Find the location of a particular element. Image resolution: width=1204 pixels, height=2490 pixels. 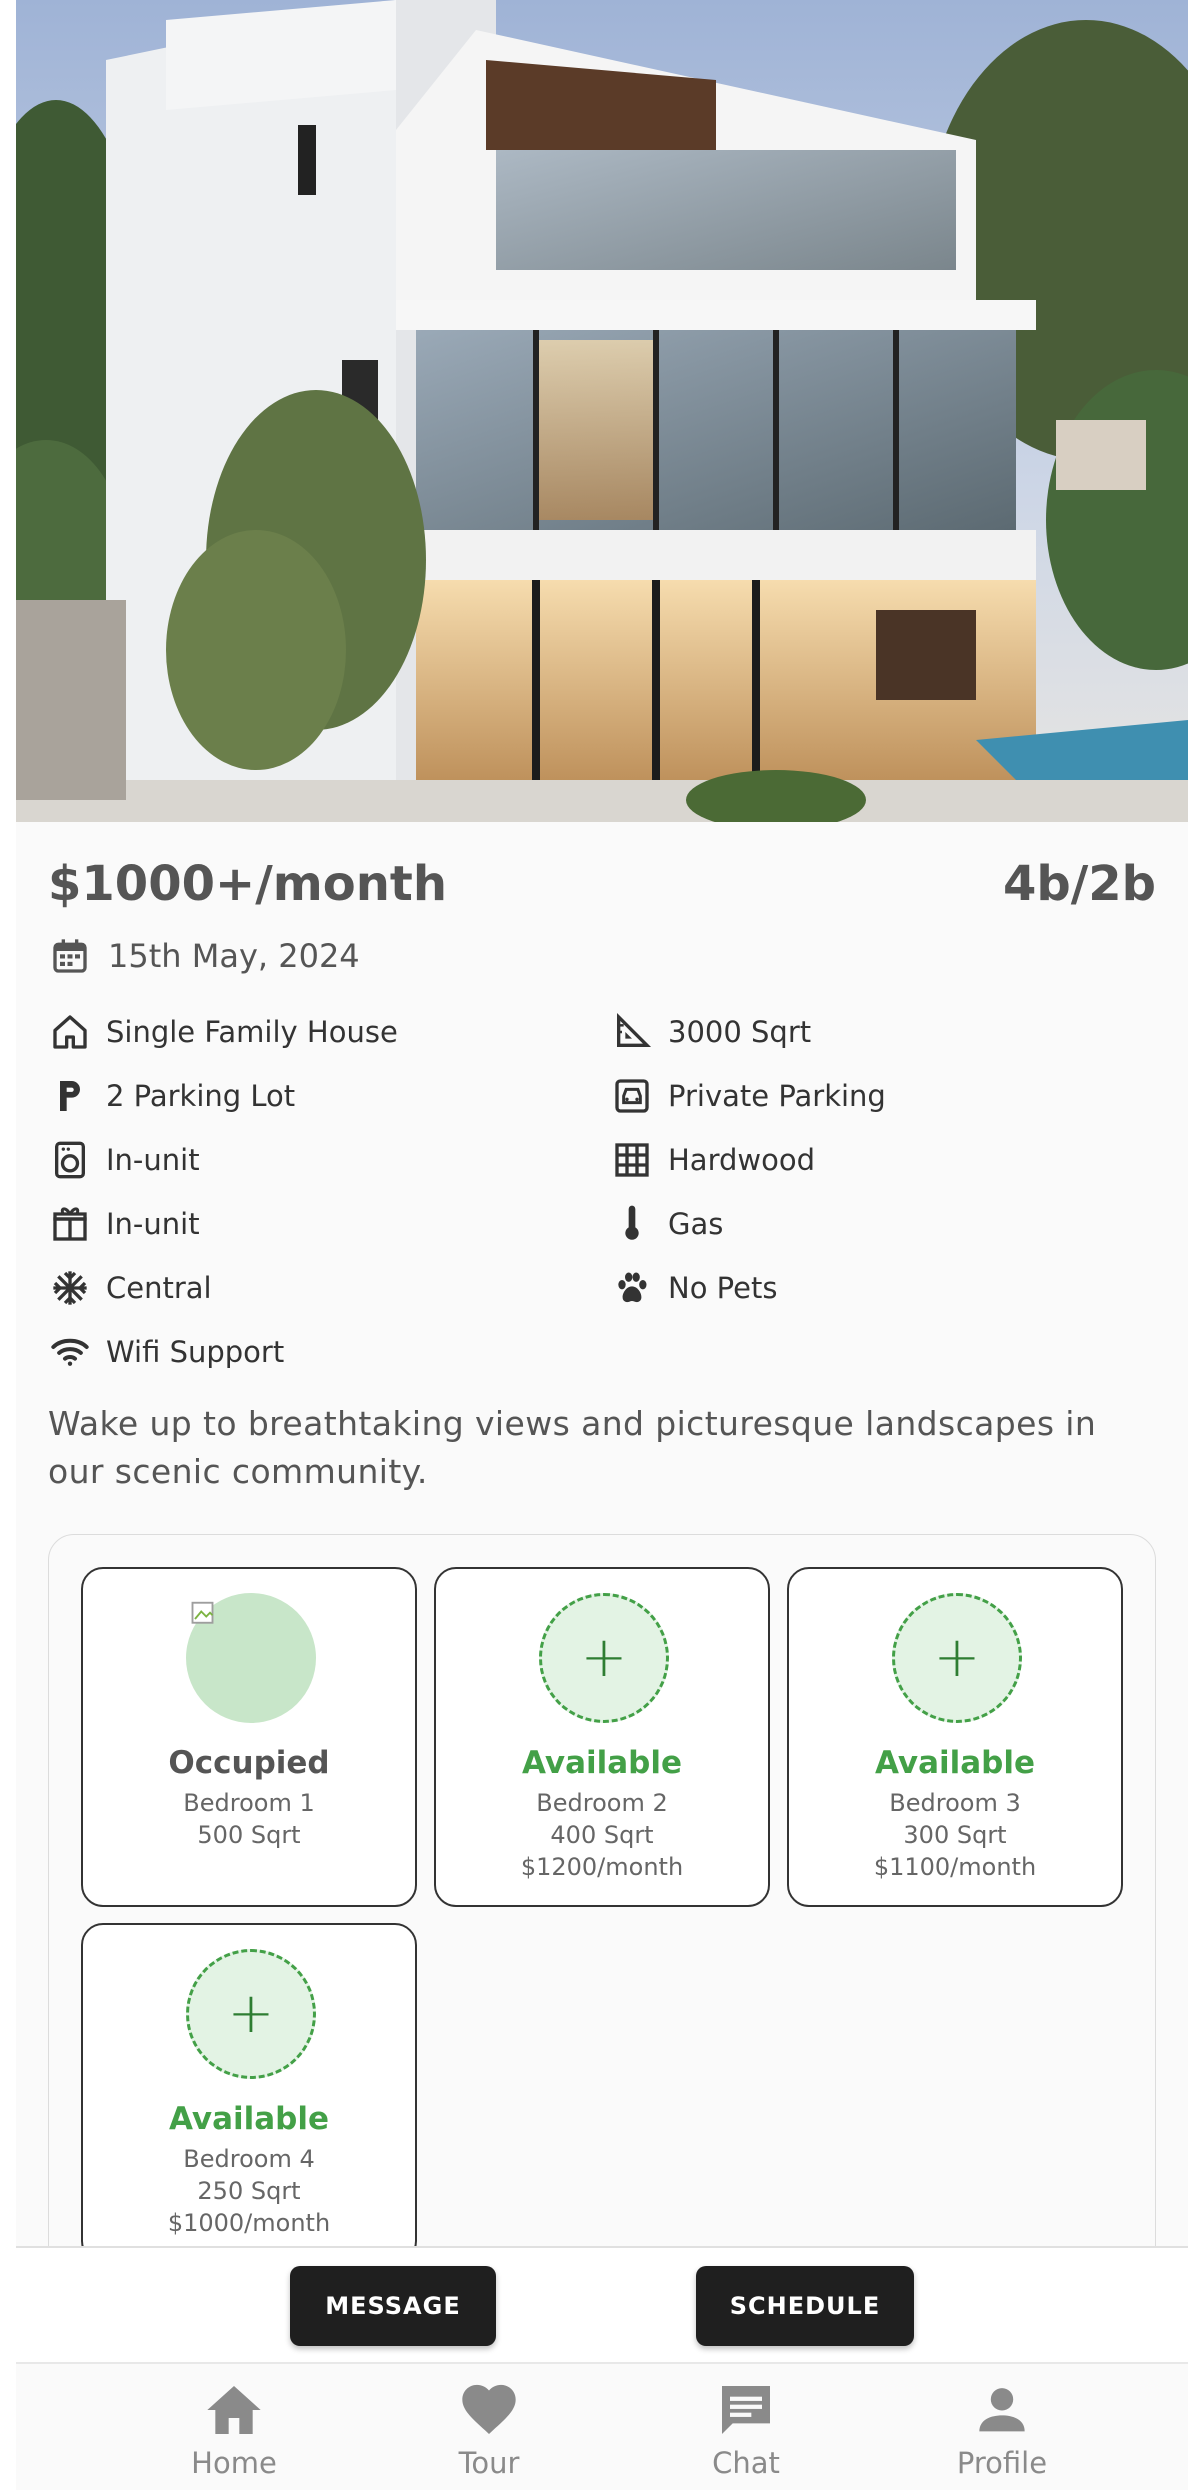

parking-icon is located at coordinates (70, 1096).